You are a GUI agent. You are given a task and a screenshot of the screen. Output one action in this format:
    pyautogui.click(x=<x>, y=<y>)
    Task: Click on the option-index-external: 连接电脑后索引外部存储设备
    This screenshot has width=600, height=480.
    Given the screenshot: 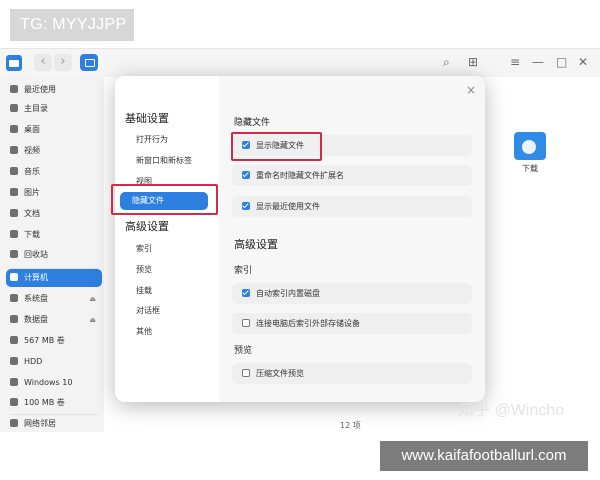 What is the action you would take?
    pyautogui.click(x=352, y=323)
    